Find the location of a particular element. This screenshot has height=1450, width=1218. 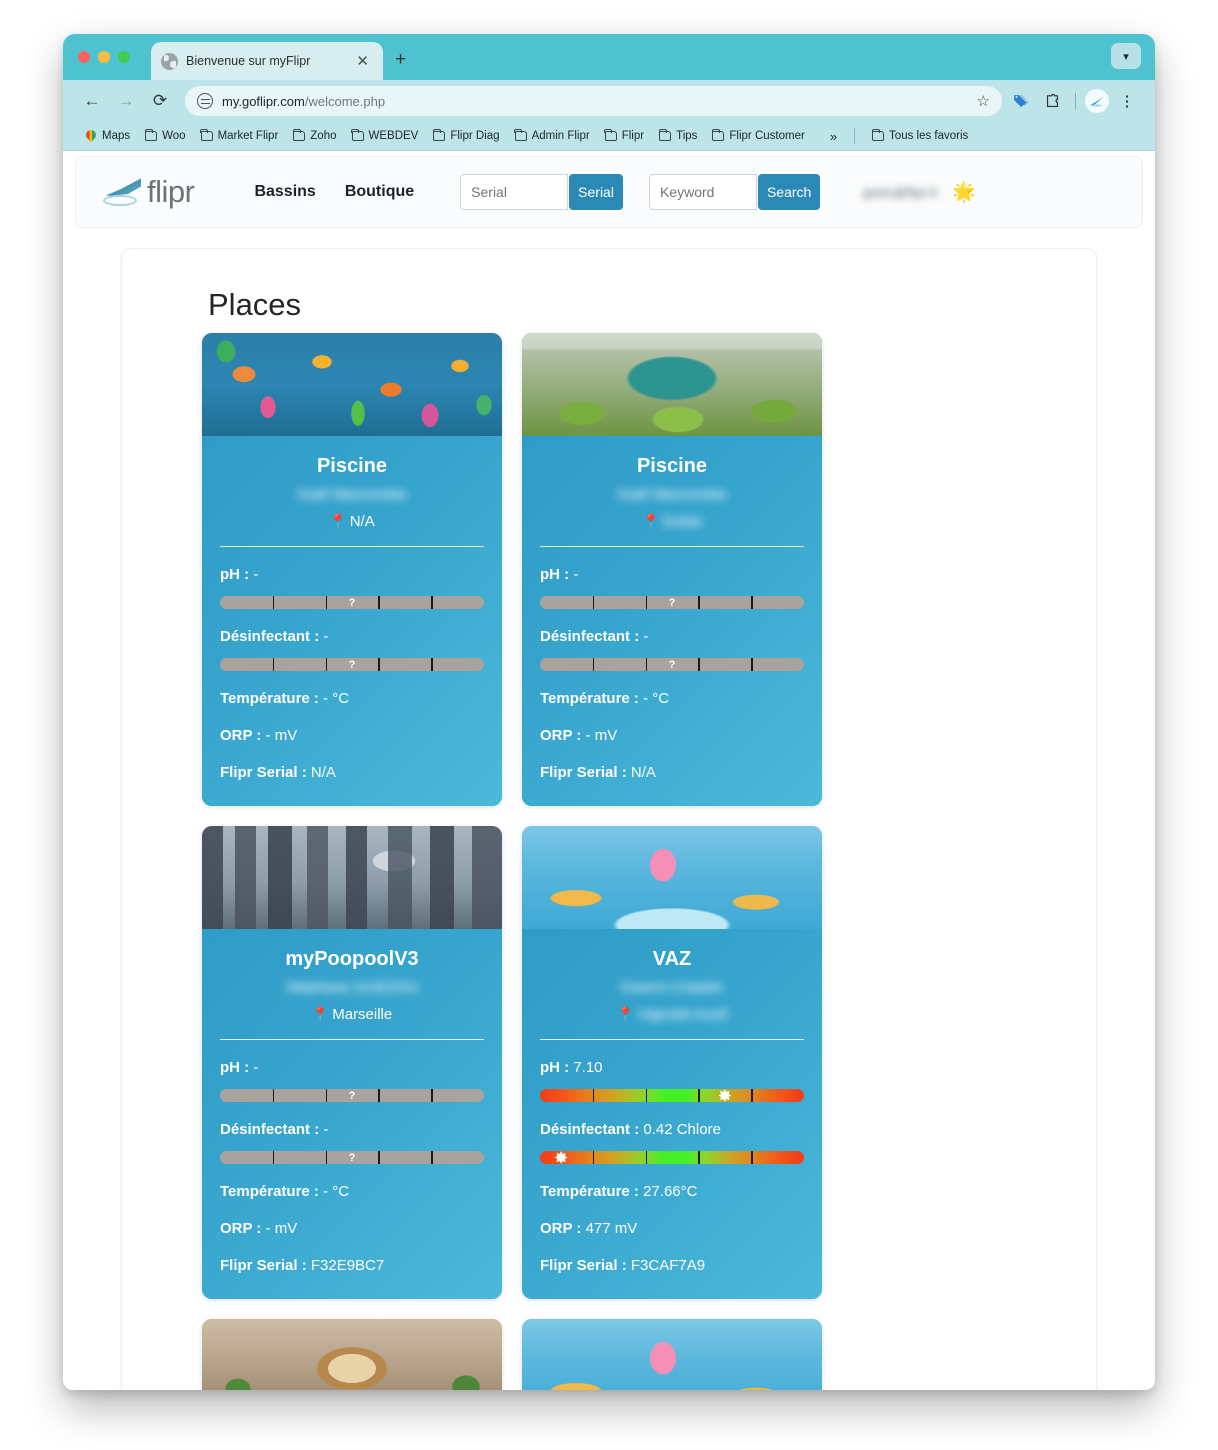

reload-icon: ⟳ is located at coordinates (160, 101).